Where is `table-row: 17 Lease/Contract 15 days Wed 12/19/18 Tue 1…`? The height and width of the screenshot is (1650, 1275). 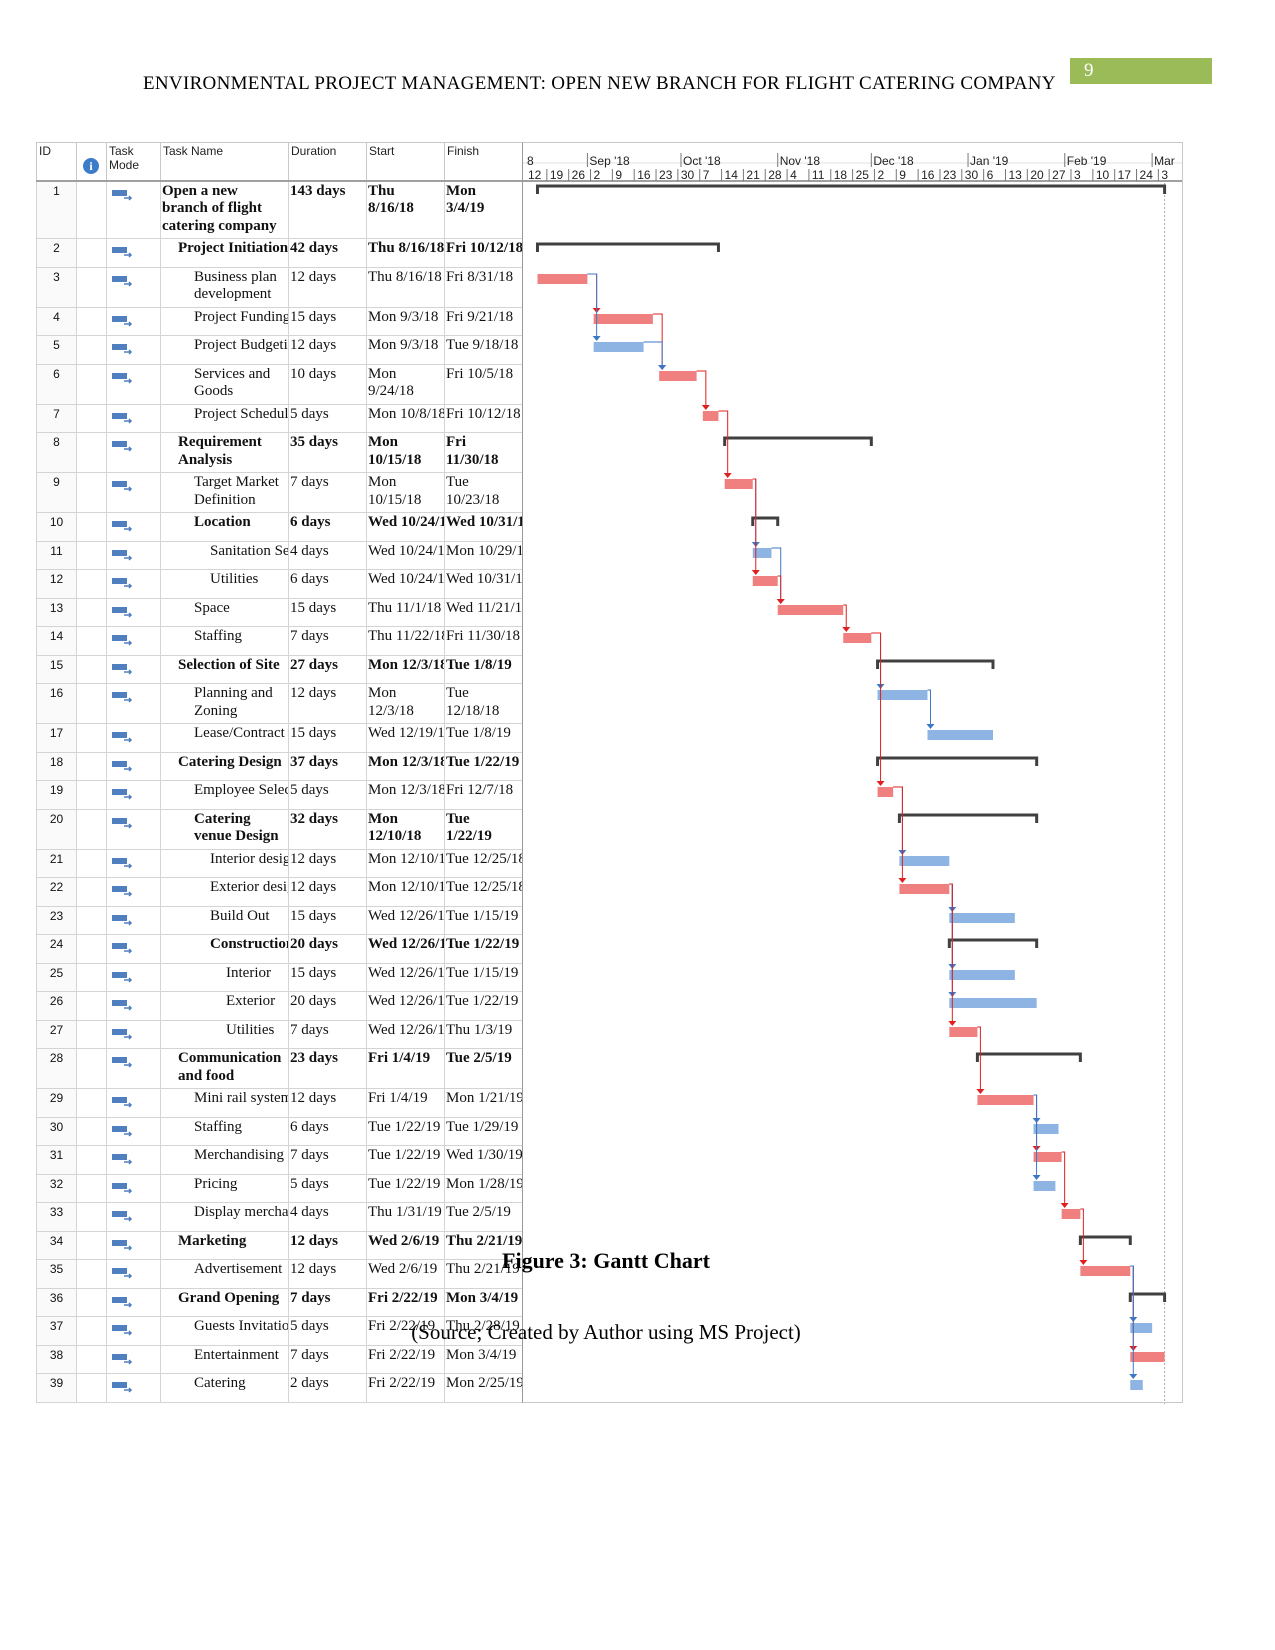 table-row: 17 Lease/Contract 15 days Wed 12/19/18 Tue 1… is located at coordinates (279, 738).